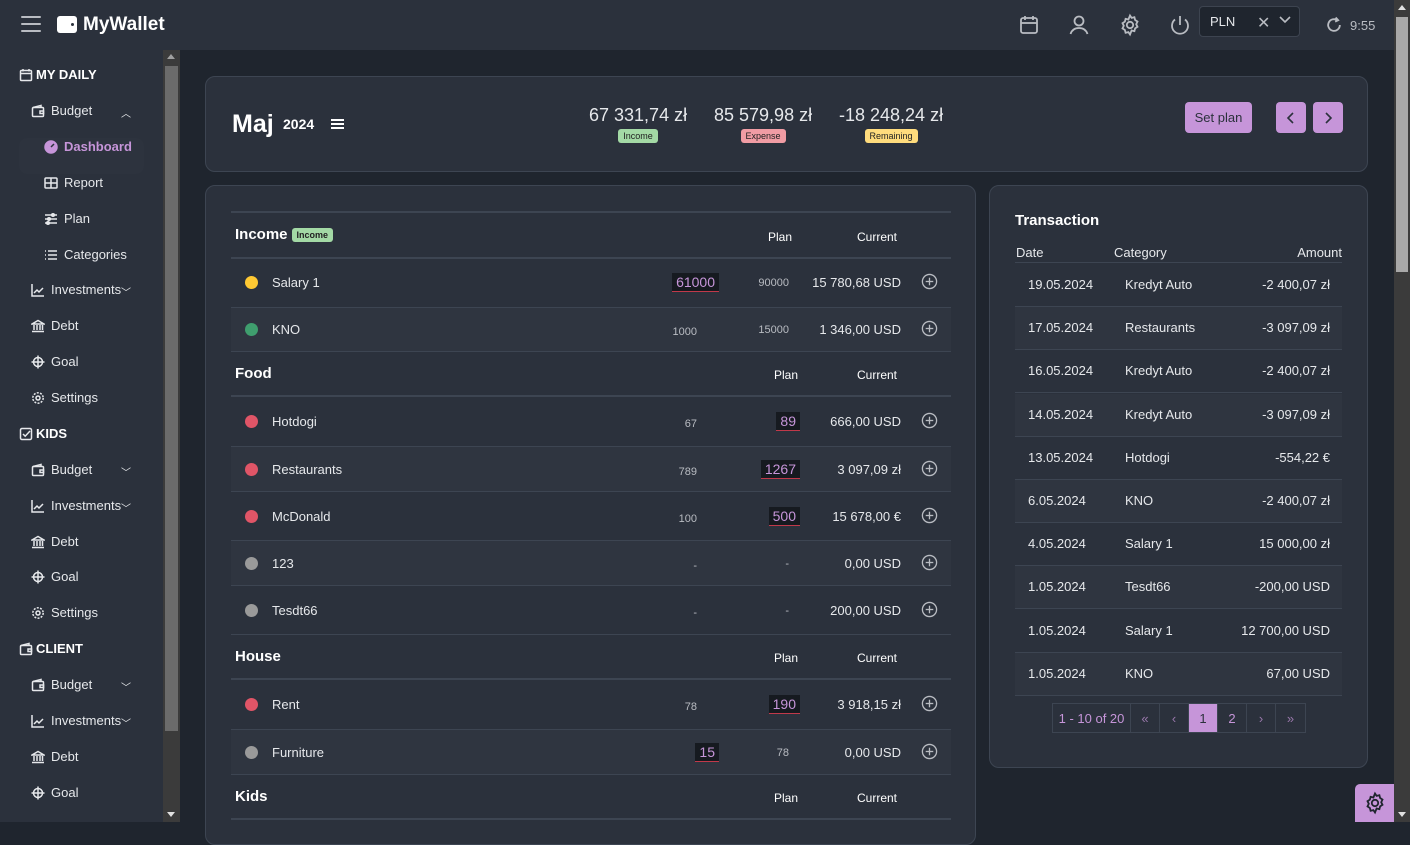 Image resolution: width=1410 pixels, height=845 pixels. What do you see at coordinates (64, 612) in the screenshot?
I see `sidebar-item-kids-settings: Settings` at bounding box center [64, 612].